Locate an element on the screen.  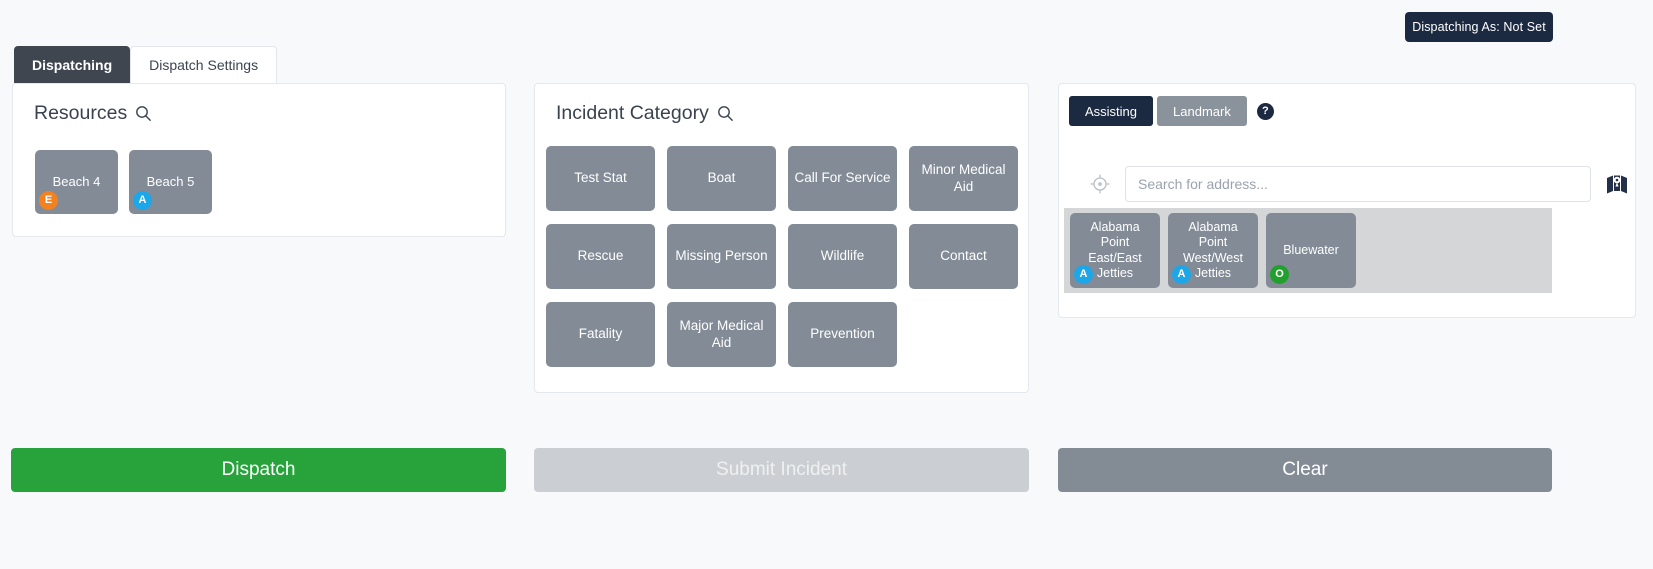
resource-tile: Beach 5 A is located at coordinates (170, 182).